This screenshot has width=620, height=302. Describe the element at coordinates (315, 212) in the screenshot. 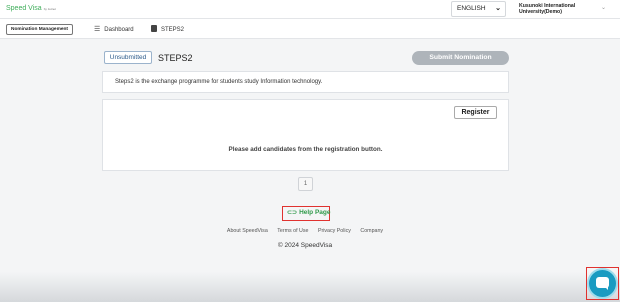

I see `help-page-label: Help Page` at that location.